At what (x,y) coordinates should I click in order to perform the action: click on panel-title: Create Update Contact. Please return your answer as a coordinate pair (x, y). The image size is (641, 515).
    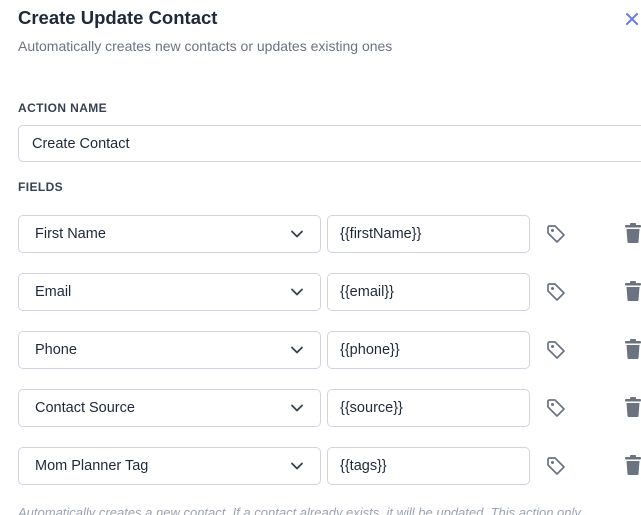
    Looking at the image, I should click on (118, 17).